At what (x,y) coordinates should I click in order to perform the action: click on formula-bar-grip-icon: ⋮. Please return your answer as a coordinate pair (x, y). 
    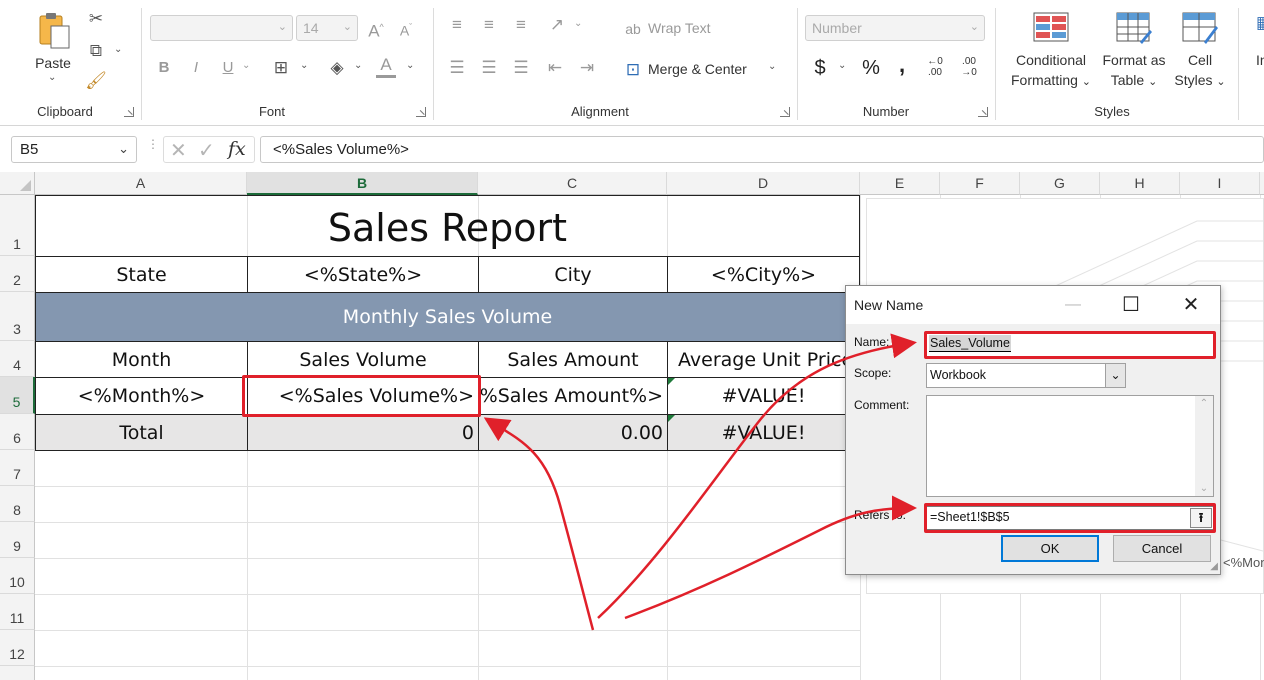
    Looking at the image, I should click on (153, 148).